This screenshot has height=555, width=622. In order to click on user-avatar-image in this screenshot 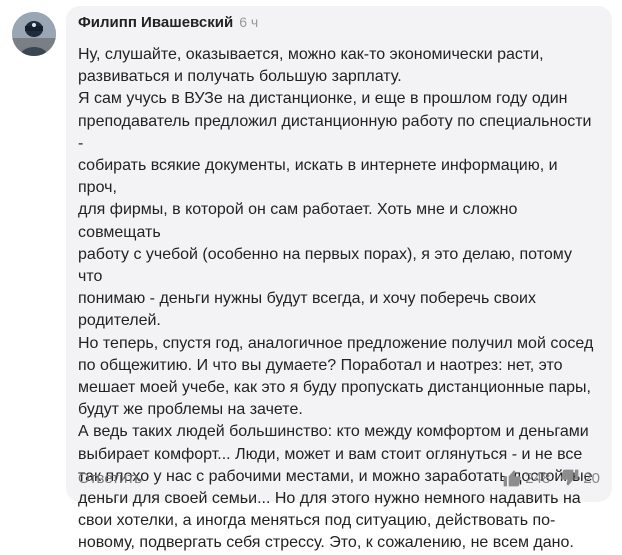, I will do `click(34, 34)`.